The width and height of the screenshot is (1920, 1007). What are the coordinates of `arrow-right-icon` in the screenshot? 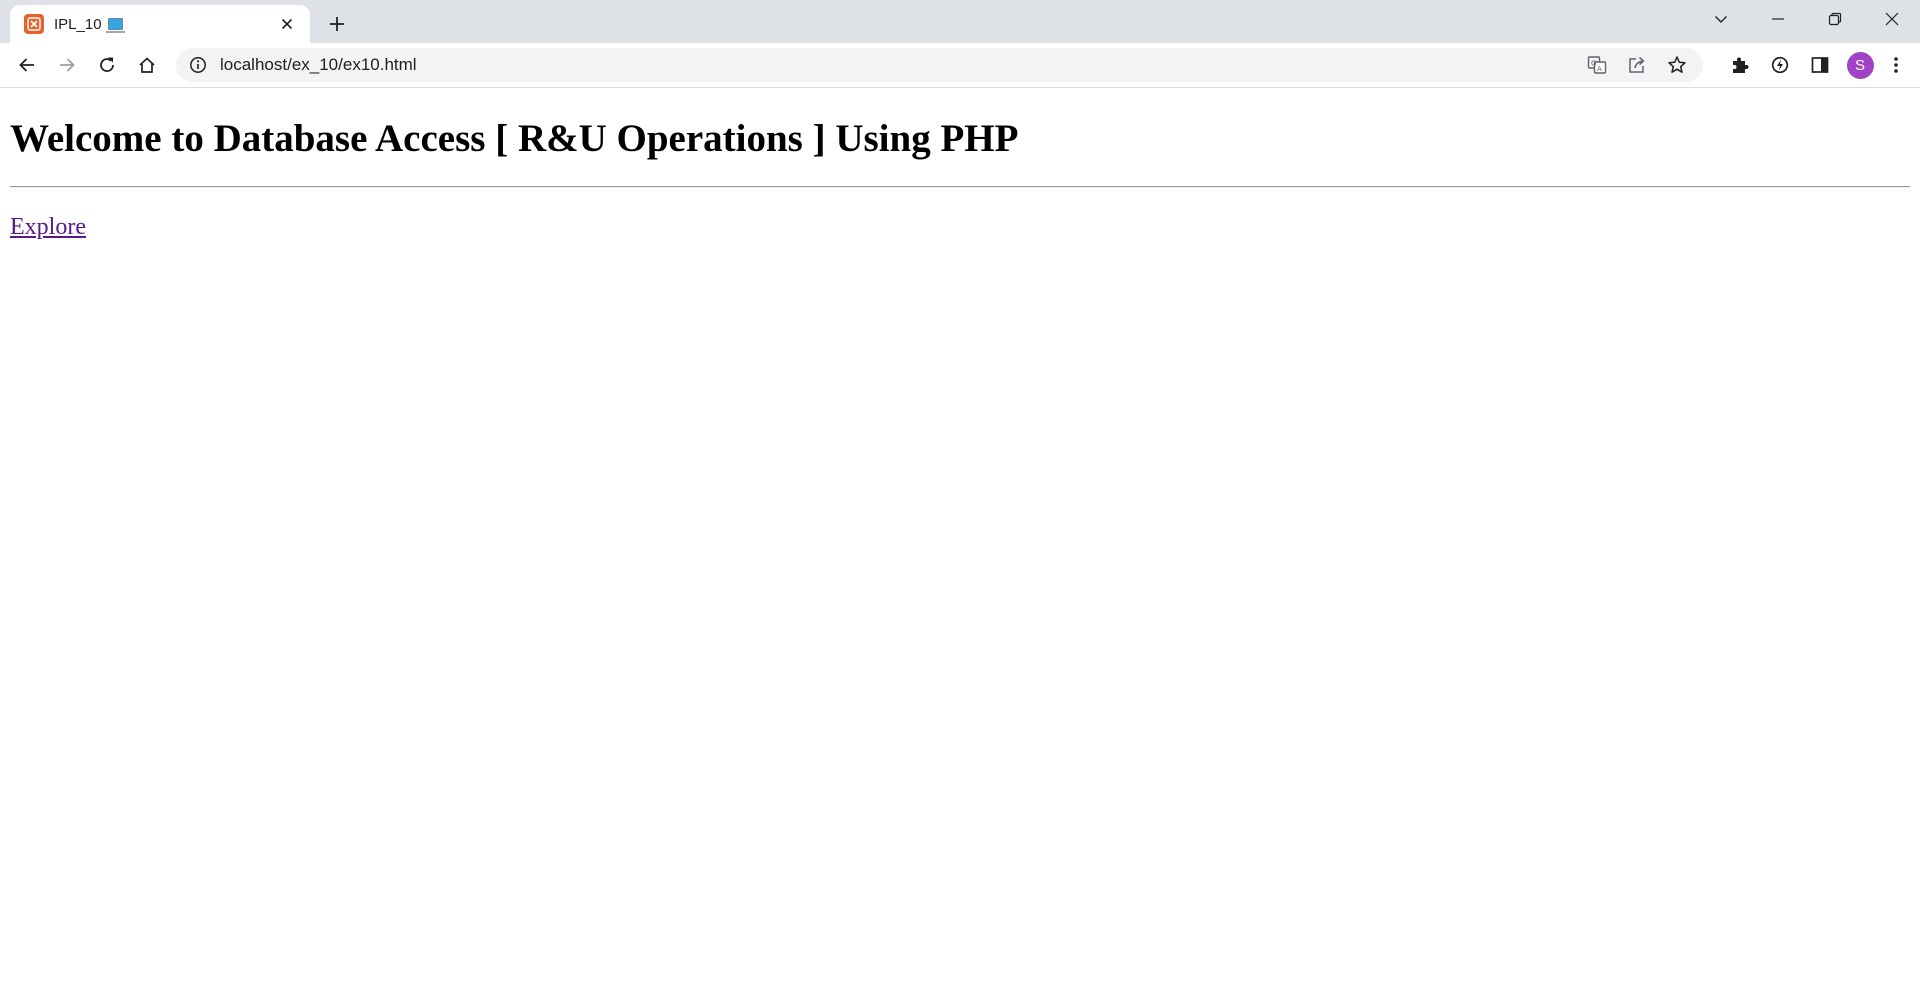 It's located at (67, 65).